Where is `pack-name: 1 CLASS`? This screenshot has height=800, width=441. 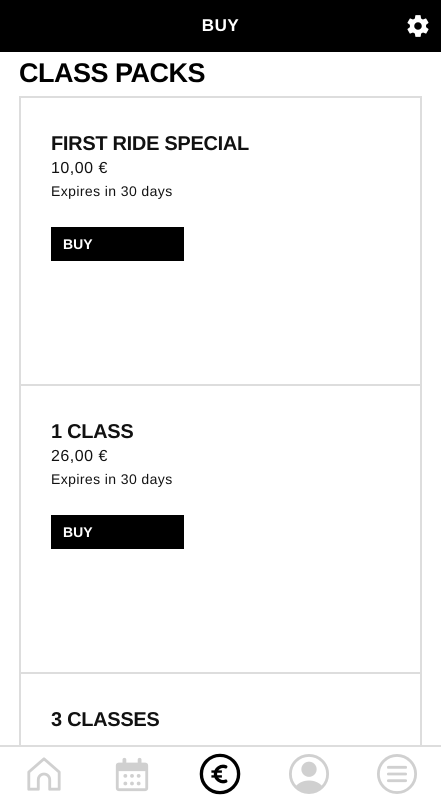
pack-name: 1 CLASS is located at coordinates (92, 432).